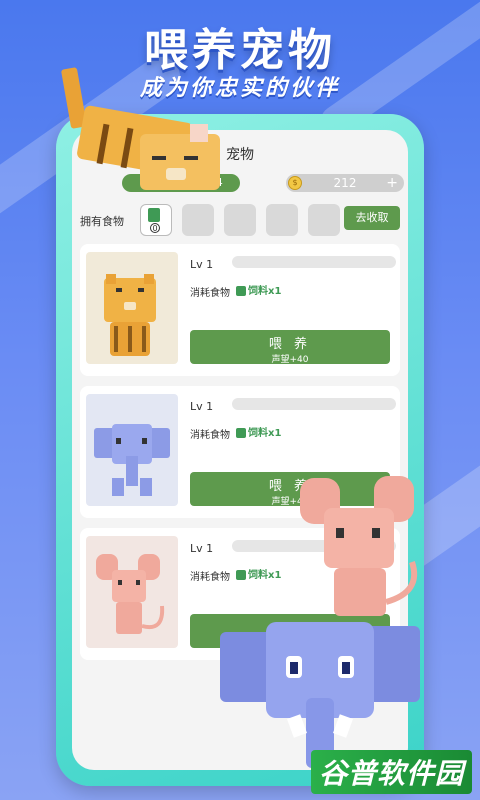 The image size is (480, 800). Describe the element at coordinates (130, 315) in the screenshot. I see `tiger-image` at that location.